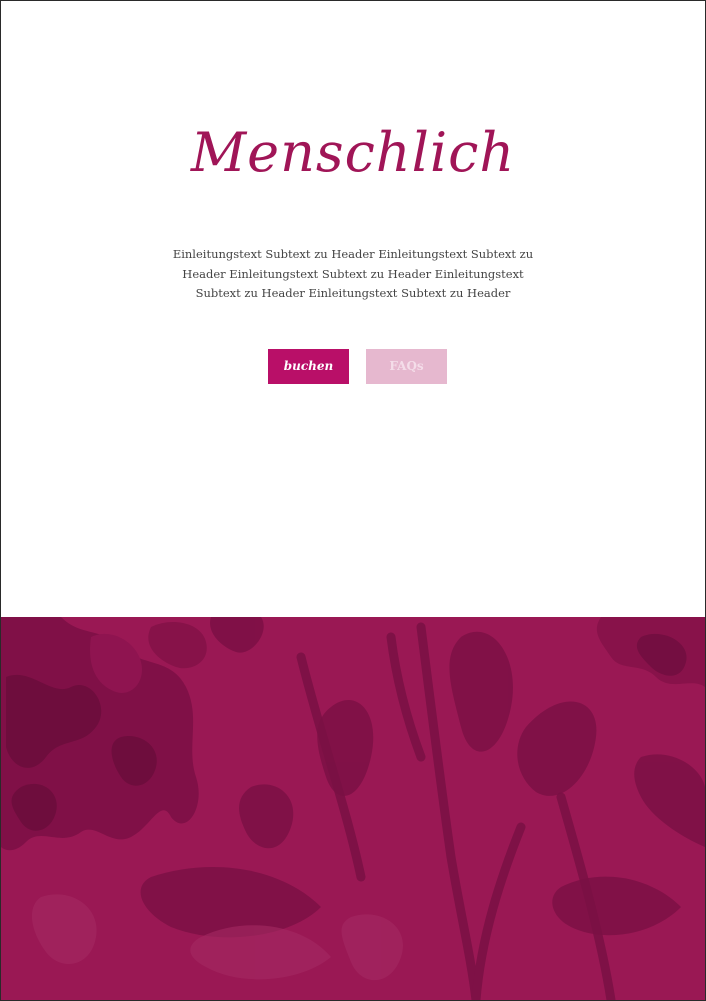 The width and height of the screenshot is (706, 1001). Describe the element at coordinates (353, 366) in the screenshot. I see `button-group: buchen FAQs` at that location.